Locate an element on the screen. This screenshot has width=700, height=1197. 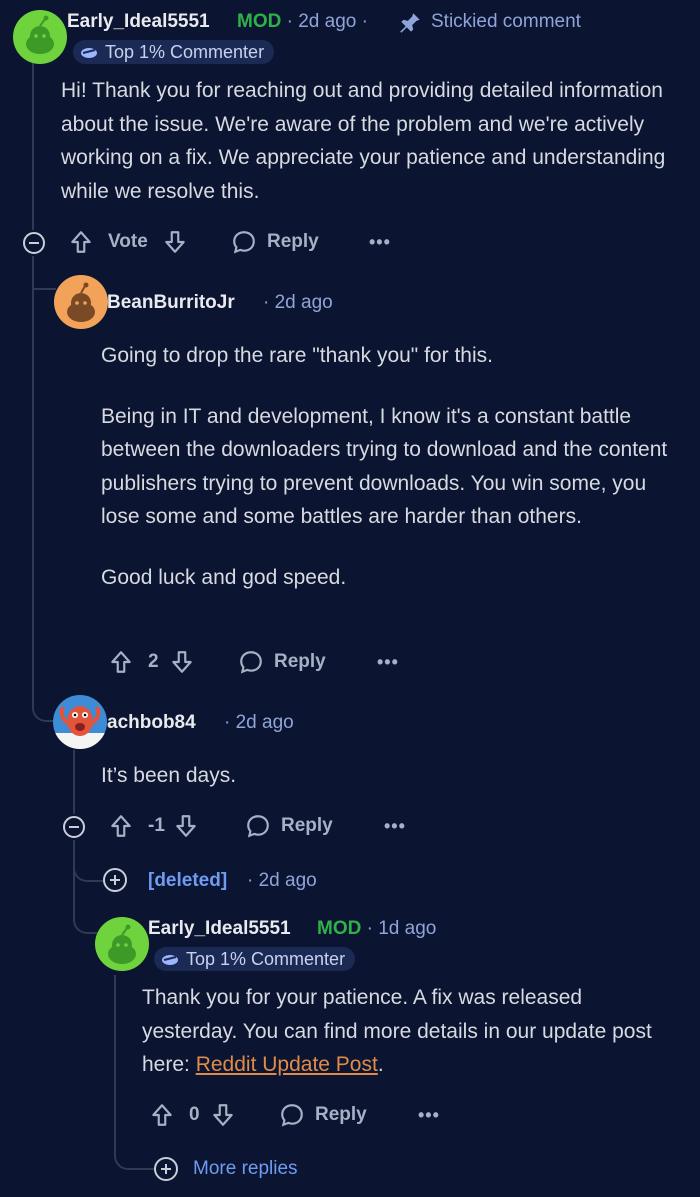
thread-curve-deleted is located at coordinates (88, 861).